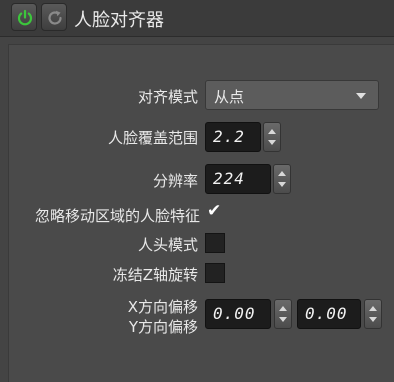 This screenshot has height=382, width=394. I want to click on head-mode-checkbox, so click(215, 243).